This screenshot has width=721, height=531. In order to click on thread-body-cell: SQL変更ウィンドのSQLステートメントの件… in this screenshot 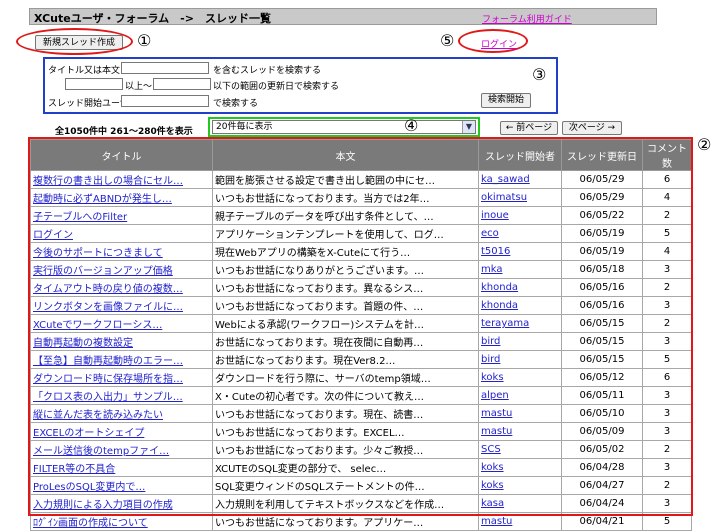, I will do `click(345, 485)`.